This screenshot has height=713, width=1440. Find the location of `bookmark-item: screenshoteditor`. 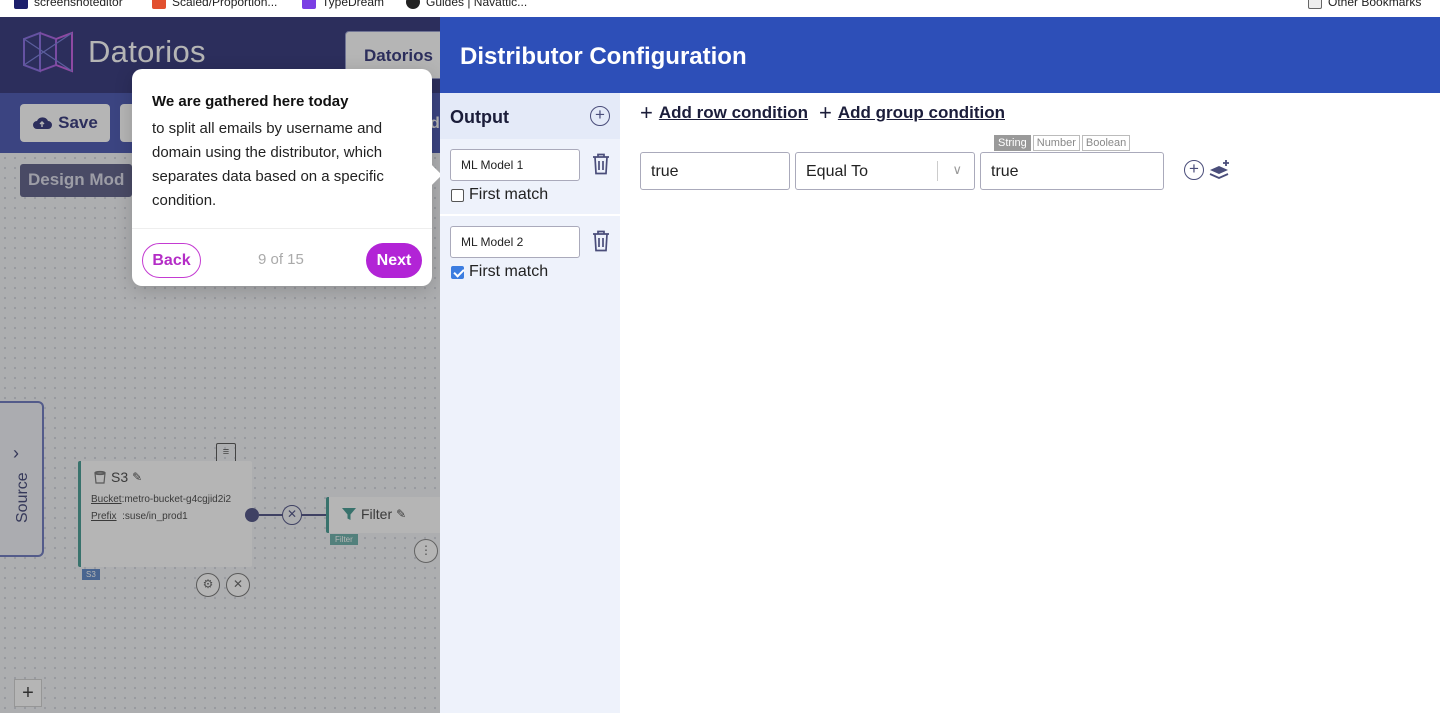

bookmark-item: screenshoteditor is located at coordinates (68, 4).